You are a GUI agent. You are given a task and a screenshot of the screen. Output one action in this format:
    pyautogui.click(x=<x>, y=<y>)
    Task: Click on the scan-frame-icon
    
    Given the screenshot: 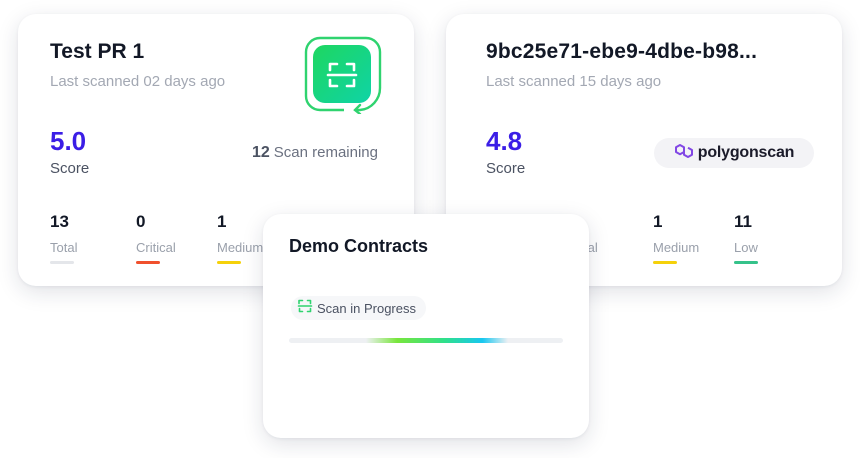 What is the action you would take?
    pyautogui.click(x=305, y=308)
    